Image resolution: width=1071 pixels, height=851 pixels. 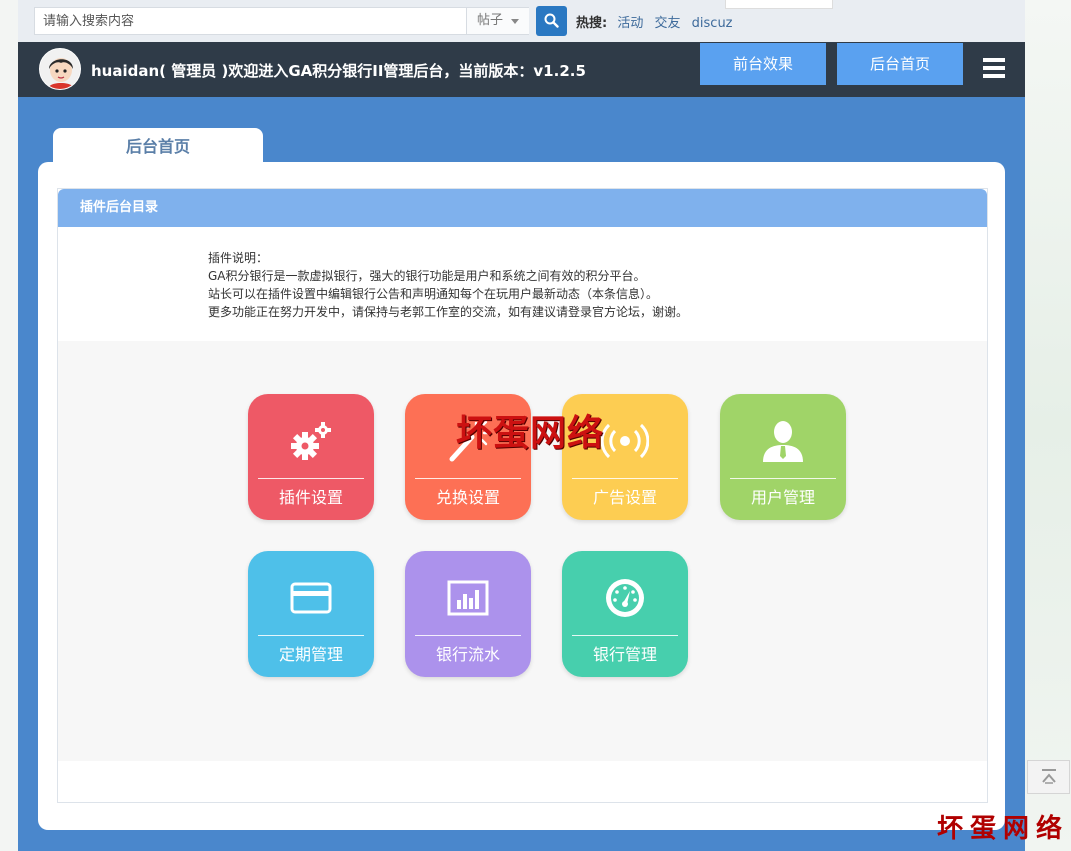 What do you see at coordinates (625, 598) in the screenshot?
I see `dashboard-icon` at bounding box center [625, 598].